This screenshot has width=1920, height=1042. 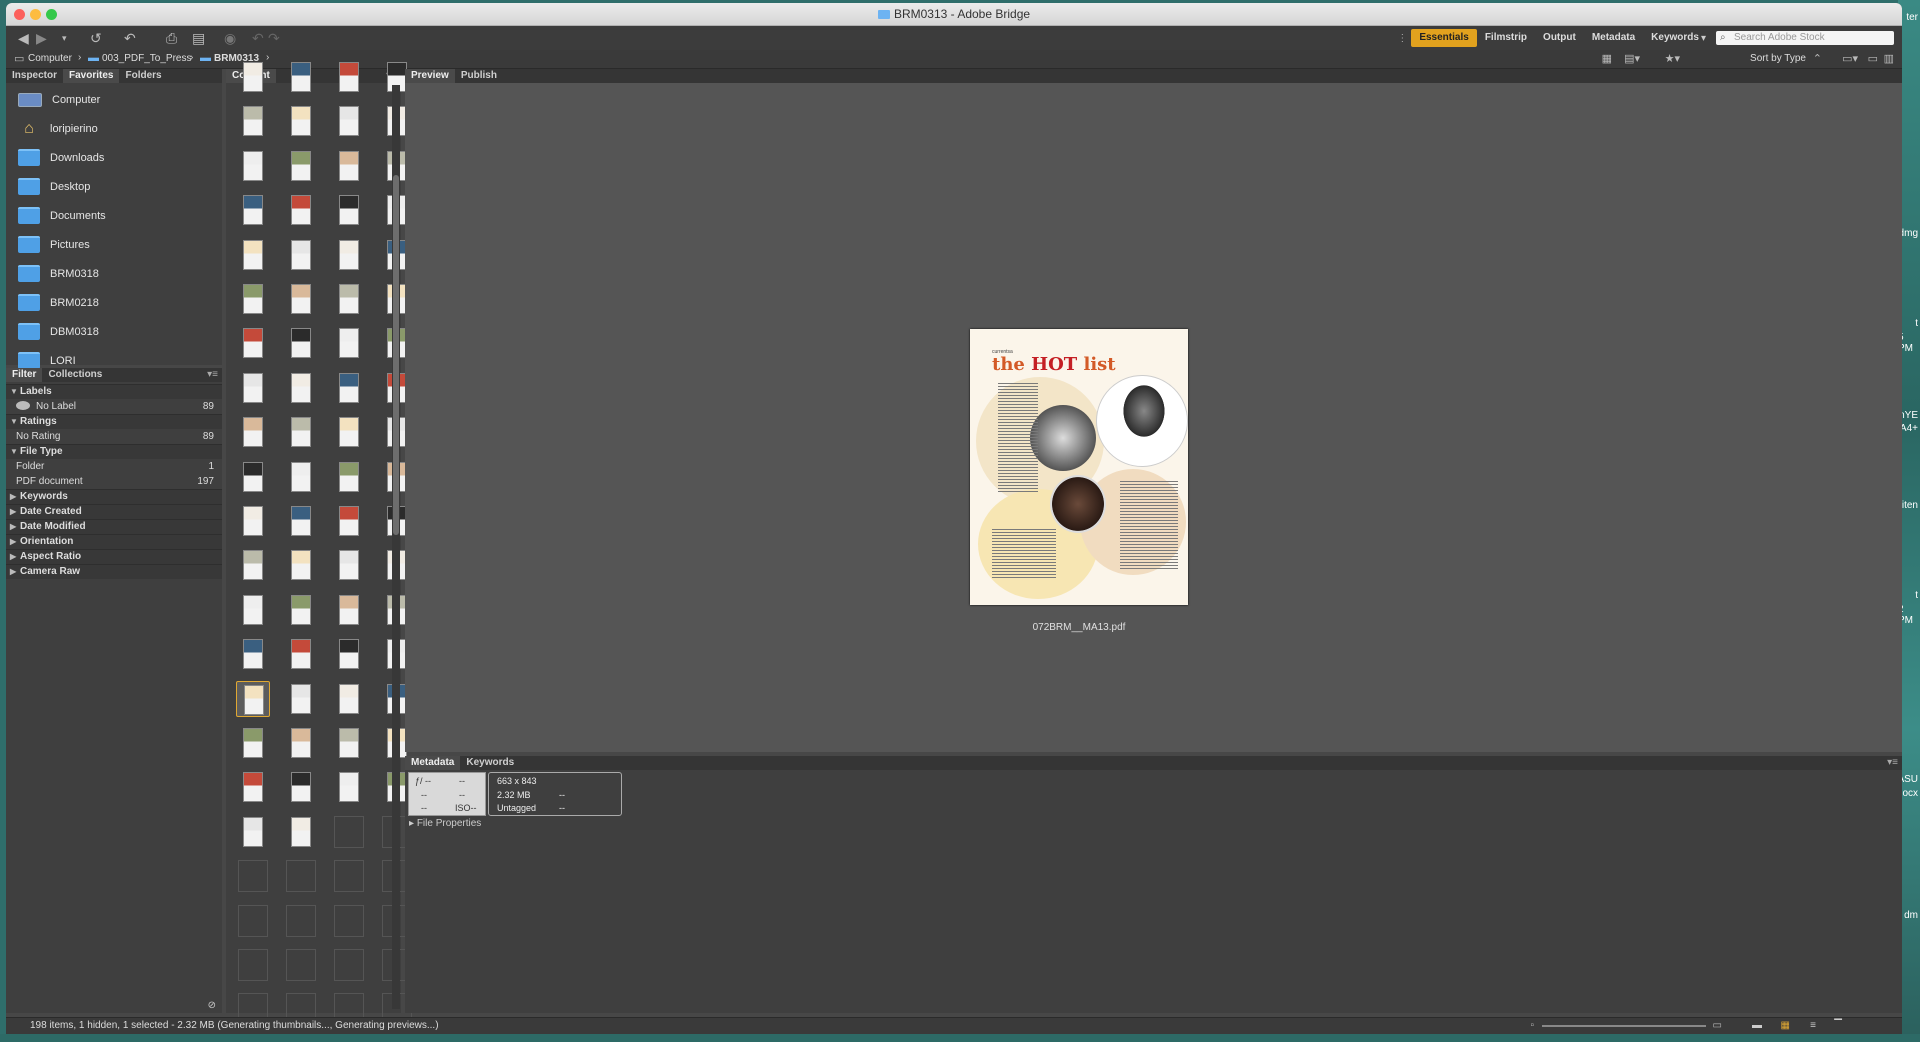 What do you see at coordinates (212, 1005) in the screenshot?
I see `clear-filter-icon: ⊘` at bounding box center [212, 1005].